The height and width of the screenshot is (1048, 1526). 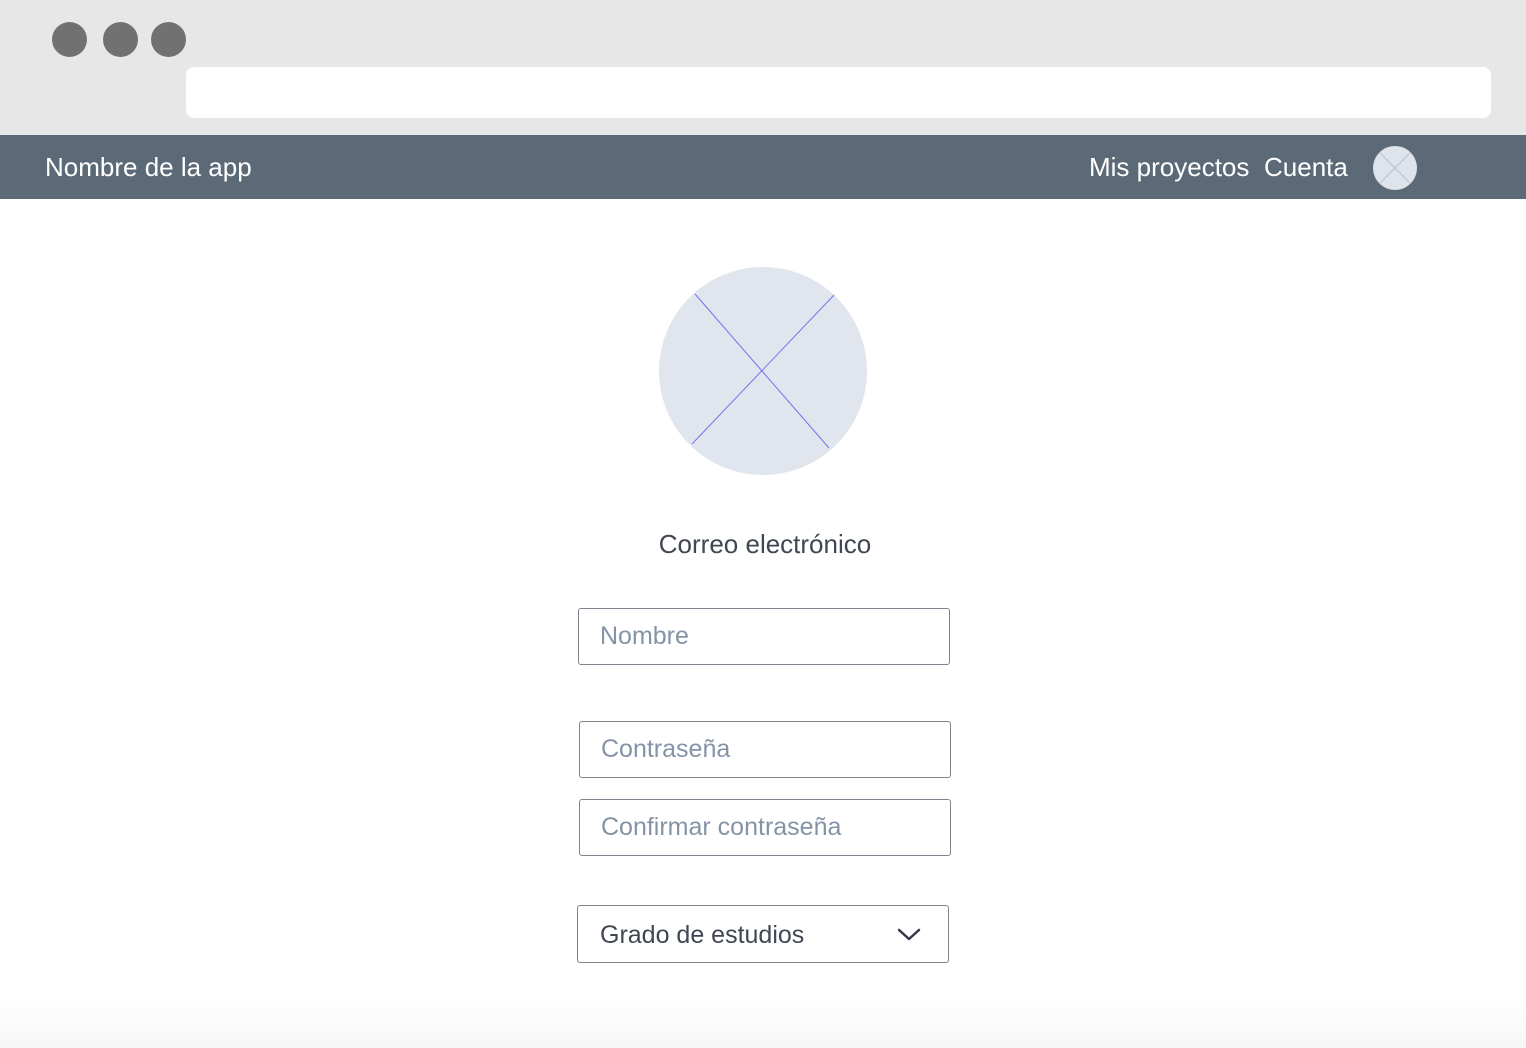 What do you see at coordinates (69, 39) in the screenshot?
I see `window-close-dot` at bounding box center [69, 39].